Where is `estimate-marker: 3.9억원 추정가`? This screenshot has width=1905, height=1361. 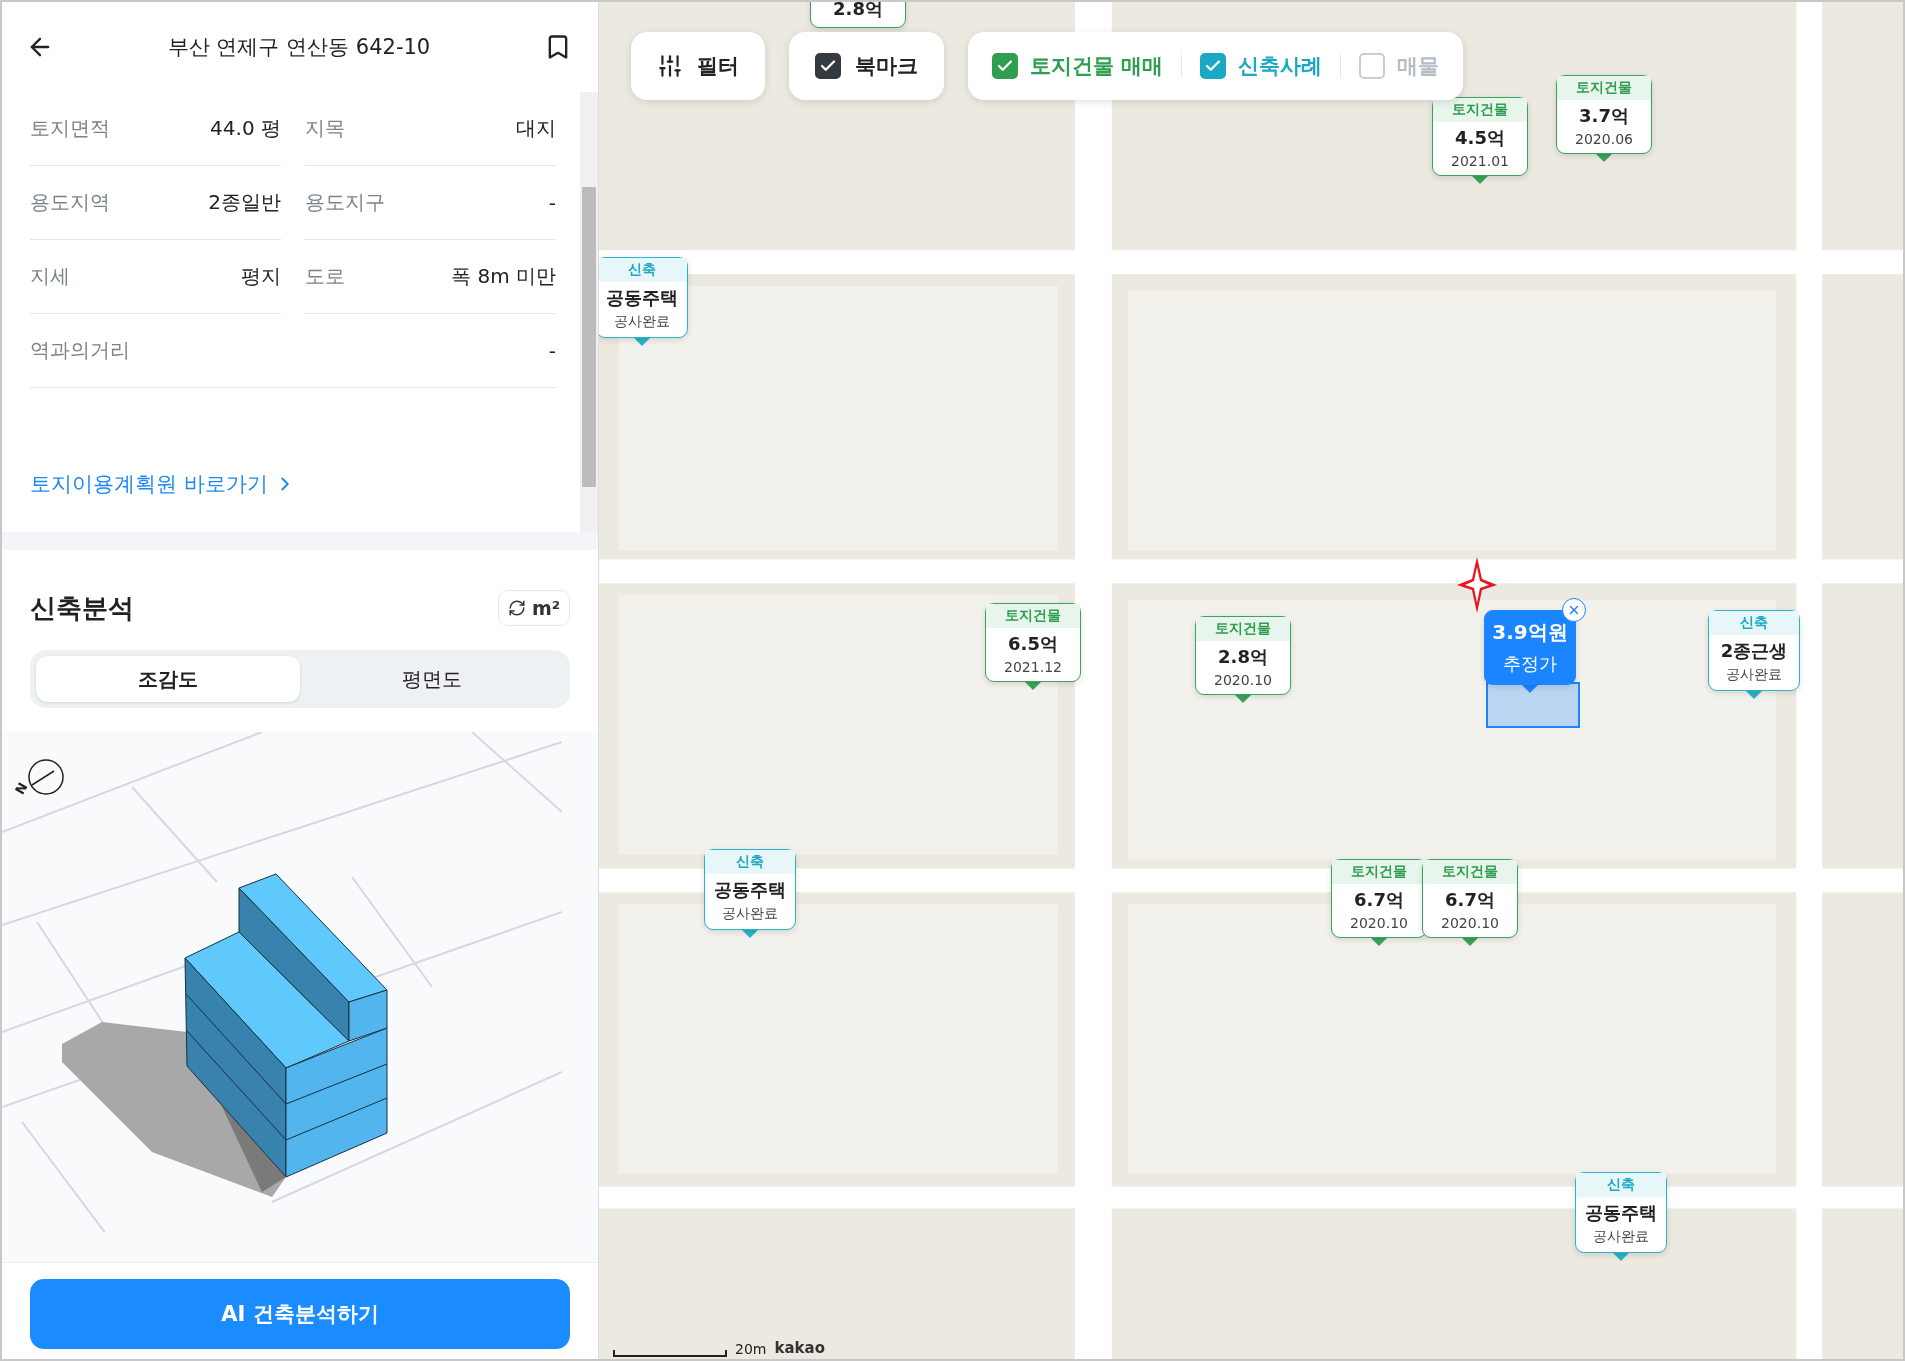 estimate-marker: 3.9억원 추정가 is located at coordinates (1530, 647).